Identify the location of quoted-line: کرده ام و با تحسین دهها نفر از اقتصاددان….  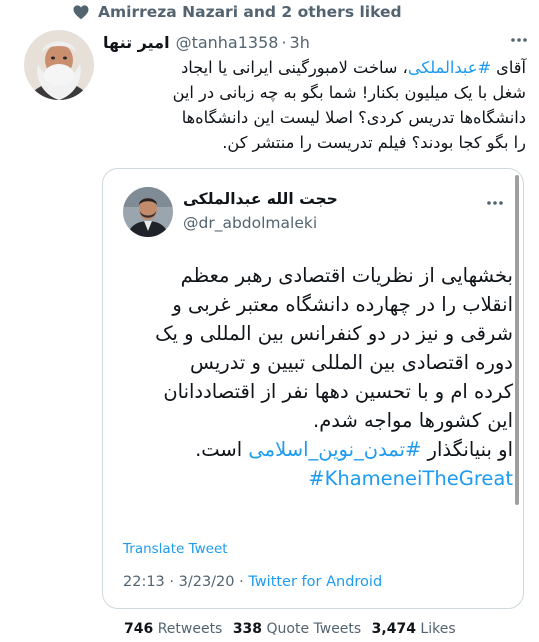
(338, 391).